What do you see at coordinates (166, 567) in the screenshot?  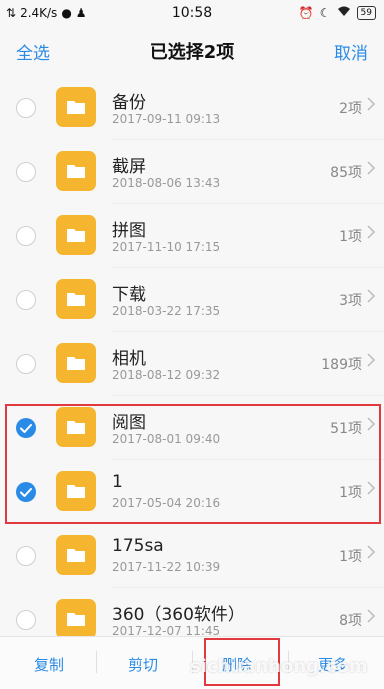 I see `folder-date: 2017-11-22 10:39` at bounding box center [166, 567].